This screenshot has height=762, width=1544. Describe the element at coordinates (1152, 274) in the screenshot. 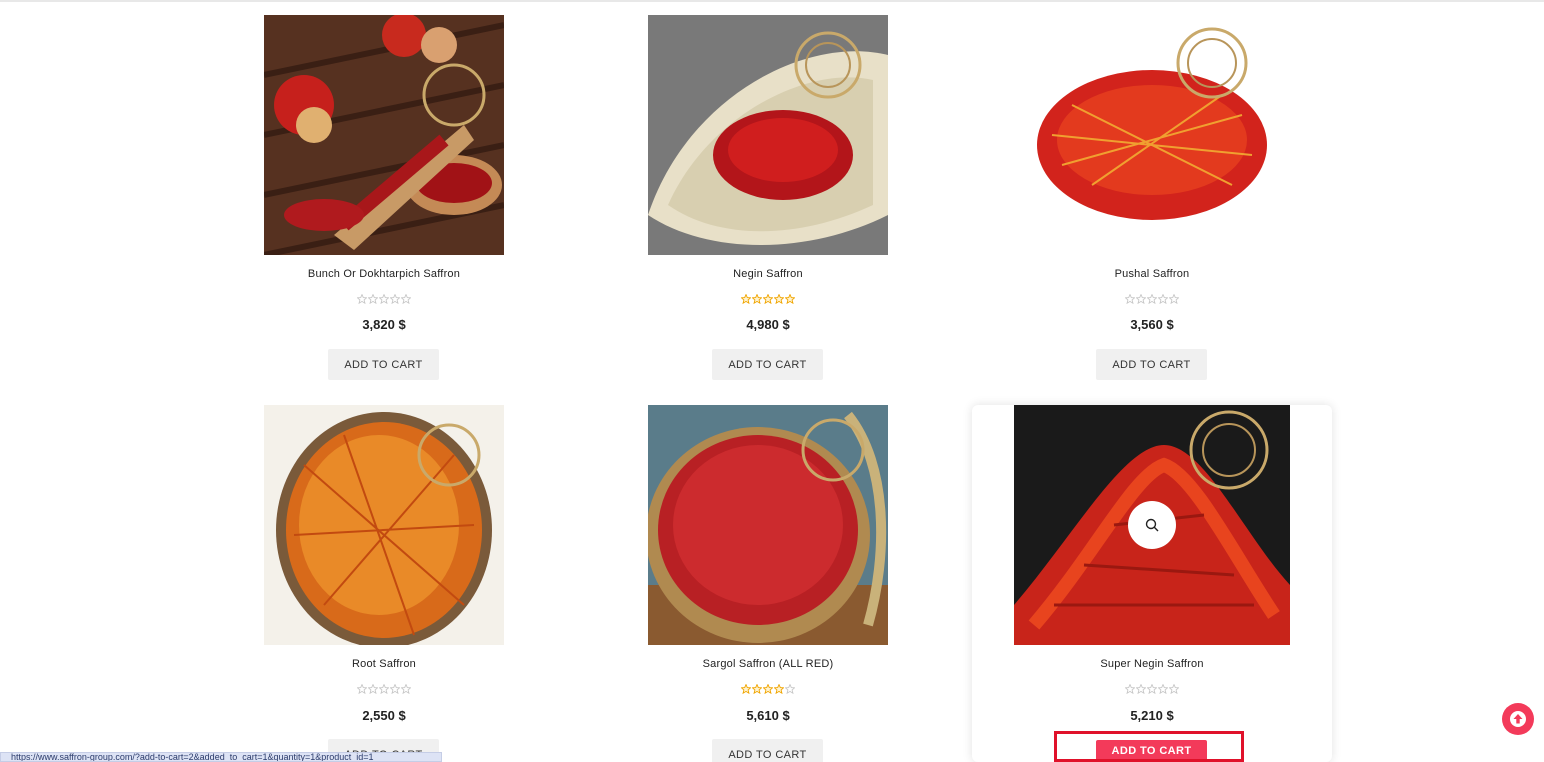

I see `product-title: Pushal Saffron` at that location.